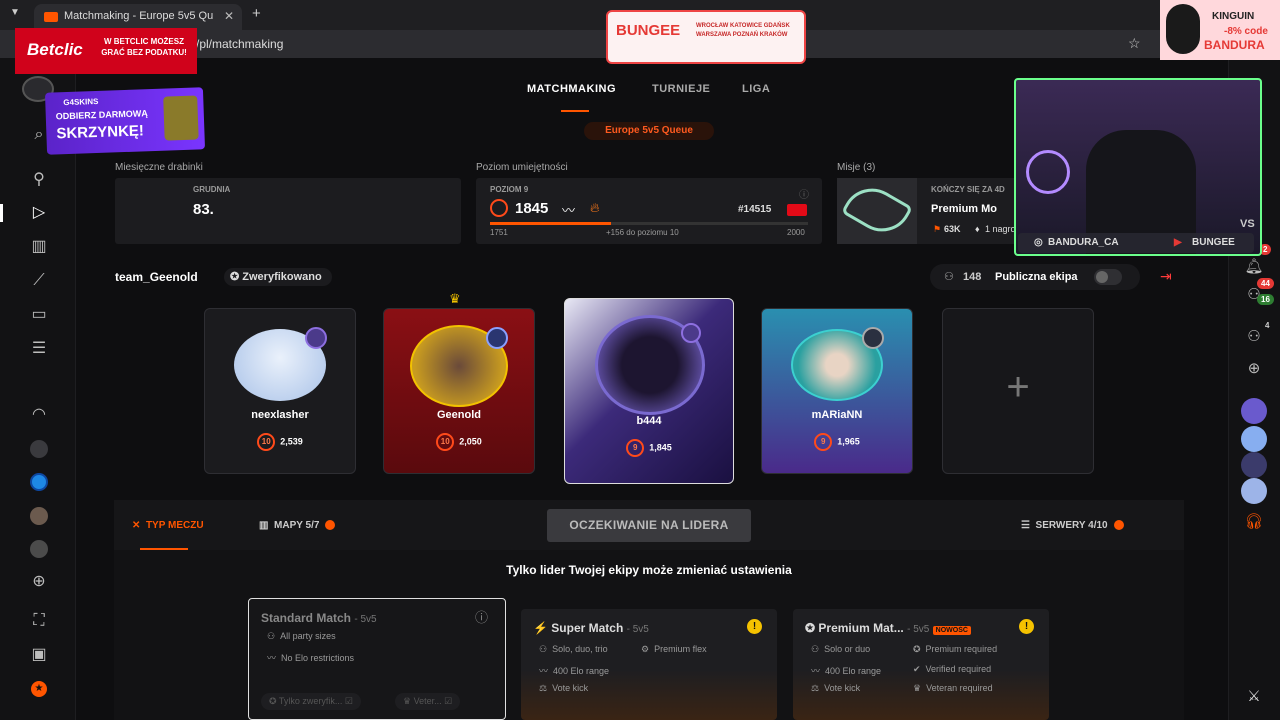 This screenshot has width=1280, height=720. I want to click on plus-icon: +, so click(1018, 387).